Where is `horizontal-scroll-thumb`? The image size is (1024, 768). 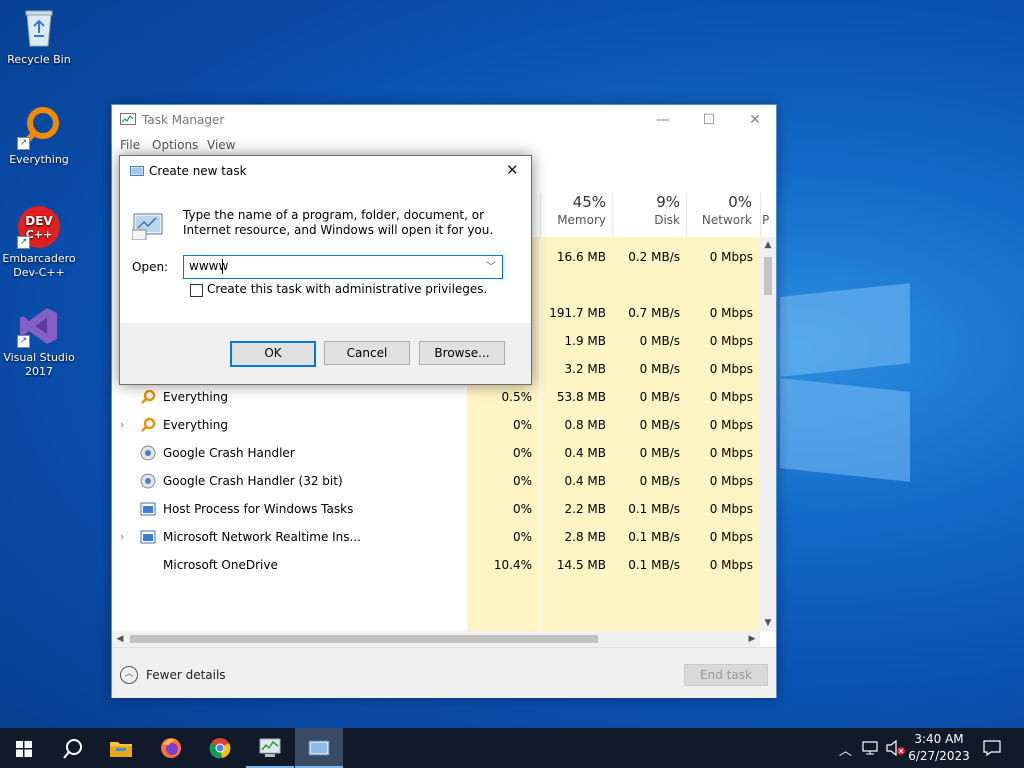 horizontal-scroll-thumb is located at coordinates (364, 639).